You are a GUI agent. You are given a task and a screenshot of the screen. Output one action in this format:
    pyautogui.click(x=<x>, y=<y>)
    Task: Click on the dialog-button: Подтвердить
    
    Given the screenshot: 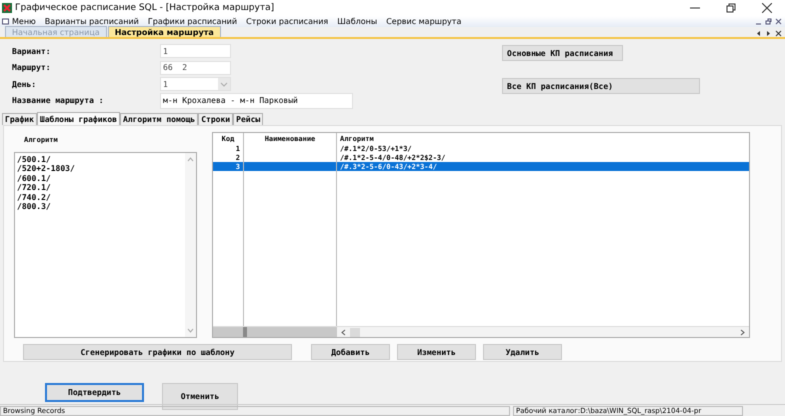 What is the action you would take?
    pyautogui.click(x=94, y=392)
    